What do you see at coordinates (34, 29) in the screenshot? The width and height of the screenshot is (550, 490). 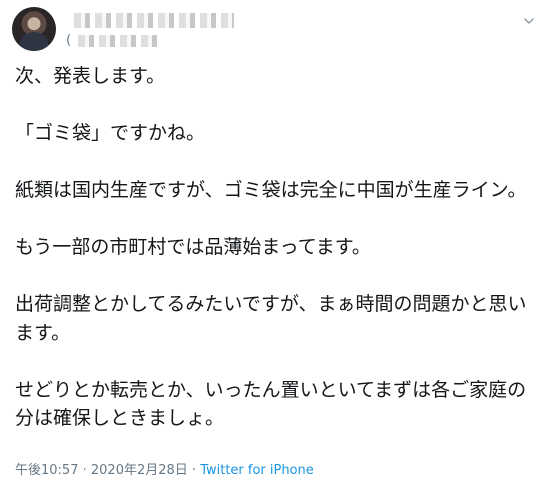 I see `author-avatar` at bounding box center [34, 29].